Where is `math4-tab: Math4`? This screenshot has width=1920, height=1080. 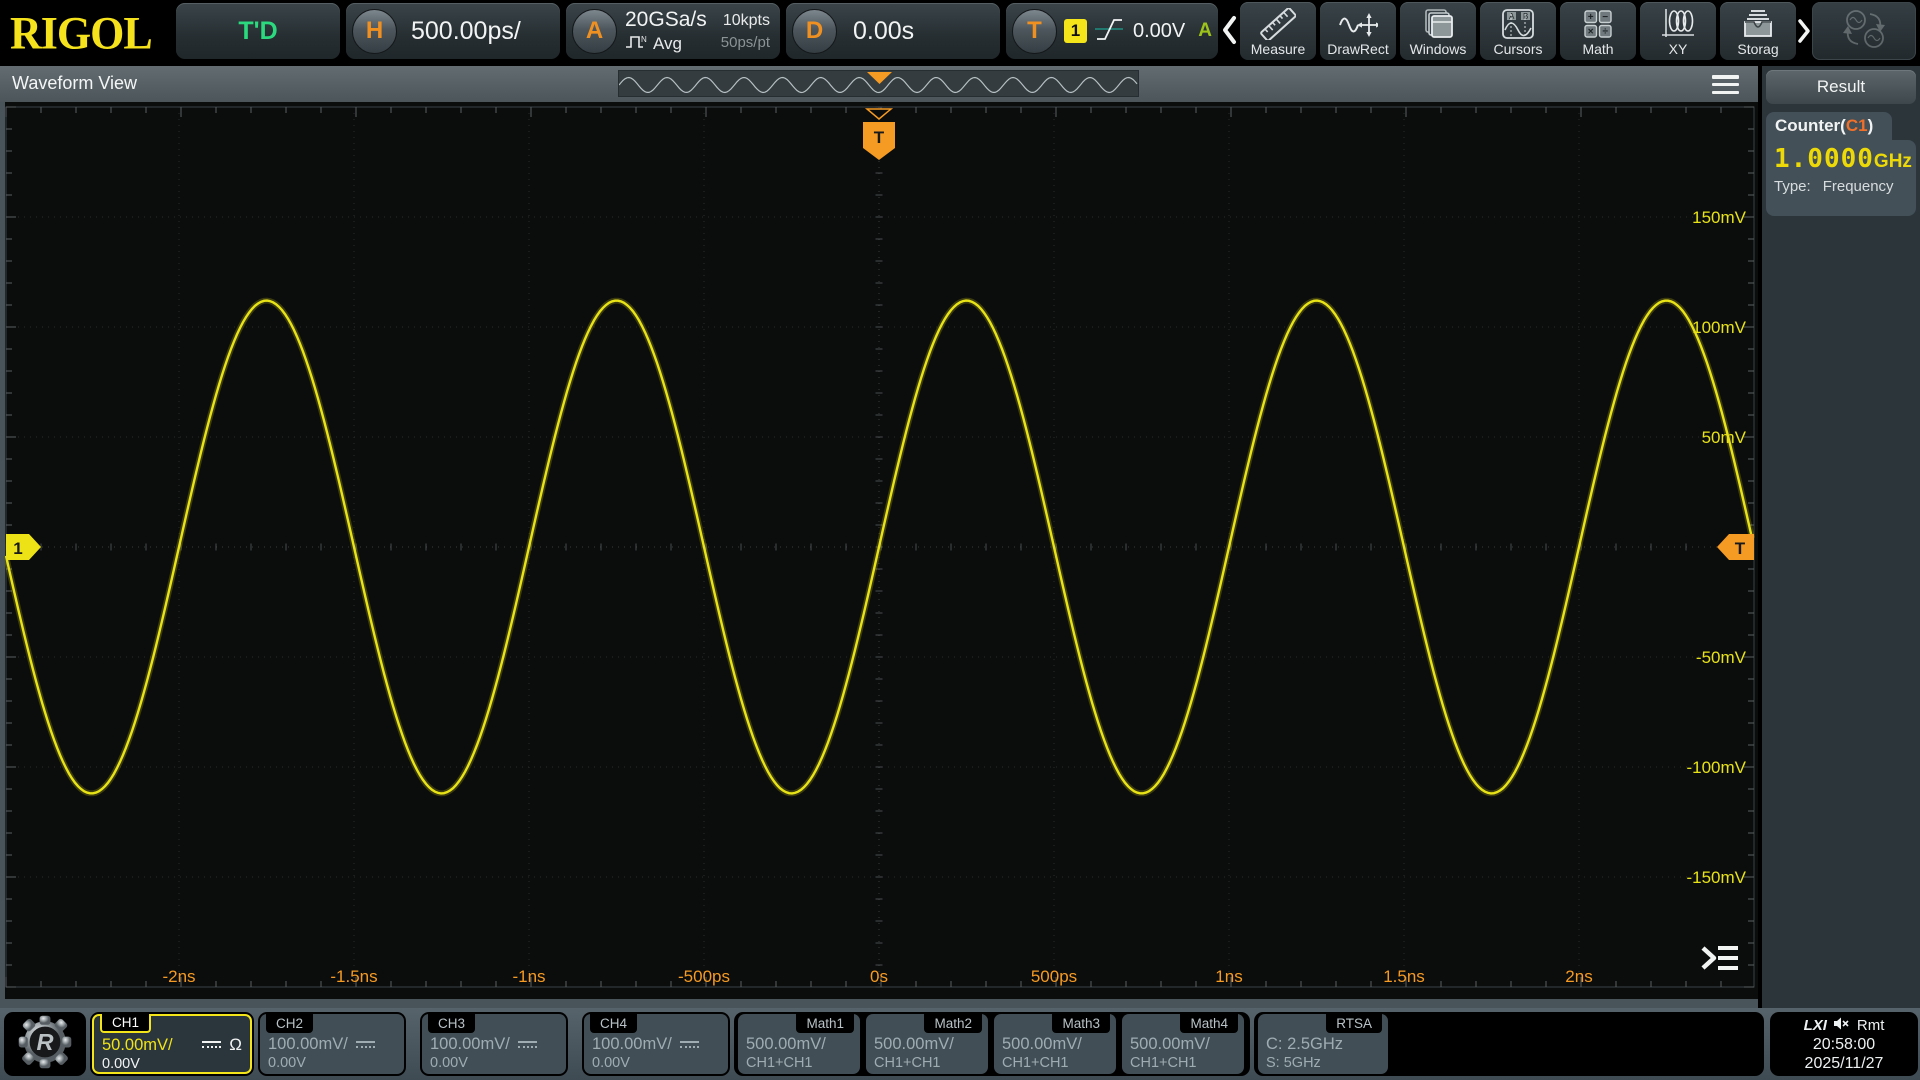 math4-tab: Math4 is located at coordinates (1209, 1023).